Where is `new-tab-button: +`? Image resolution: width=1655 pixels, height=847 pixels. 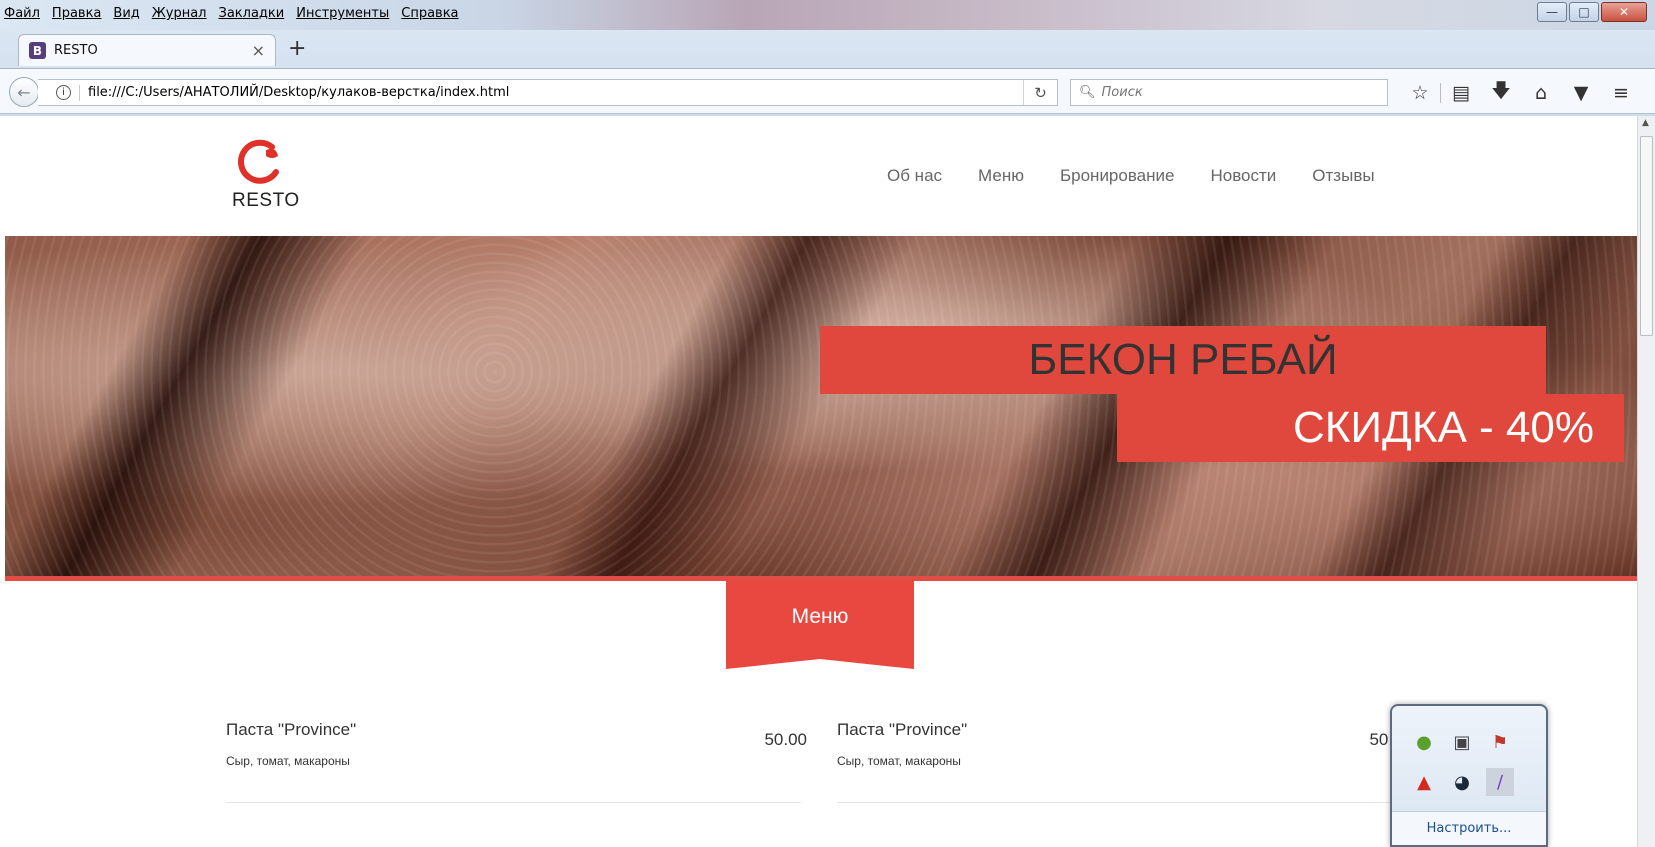
new-tab-button: + is located at coordinates (297, 48).